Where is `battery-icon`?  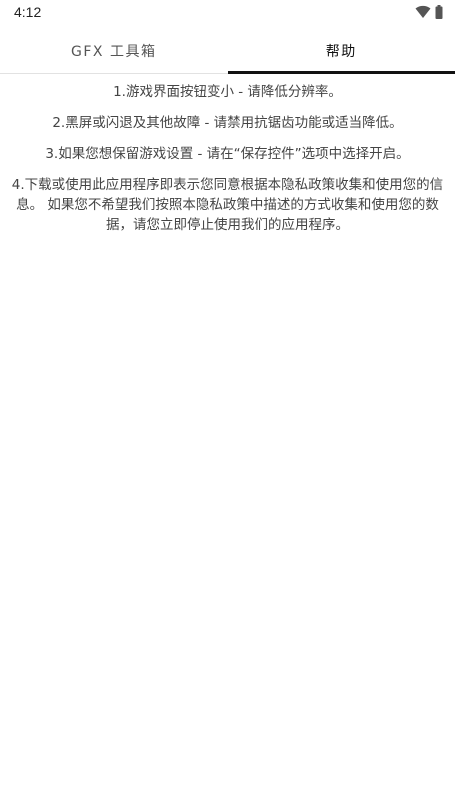 battery-icon is located at coordinates (439, 13).